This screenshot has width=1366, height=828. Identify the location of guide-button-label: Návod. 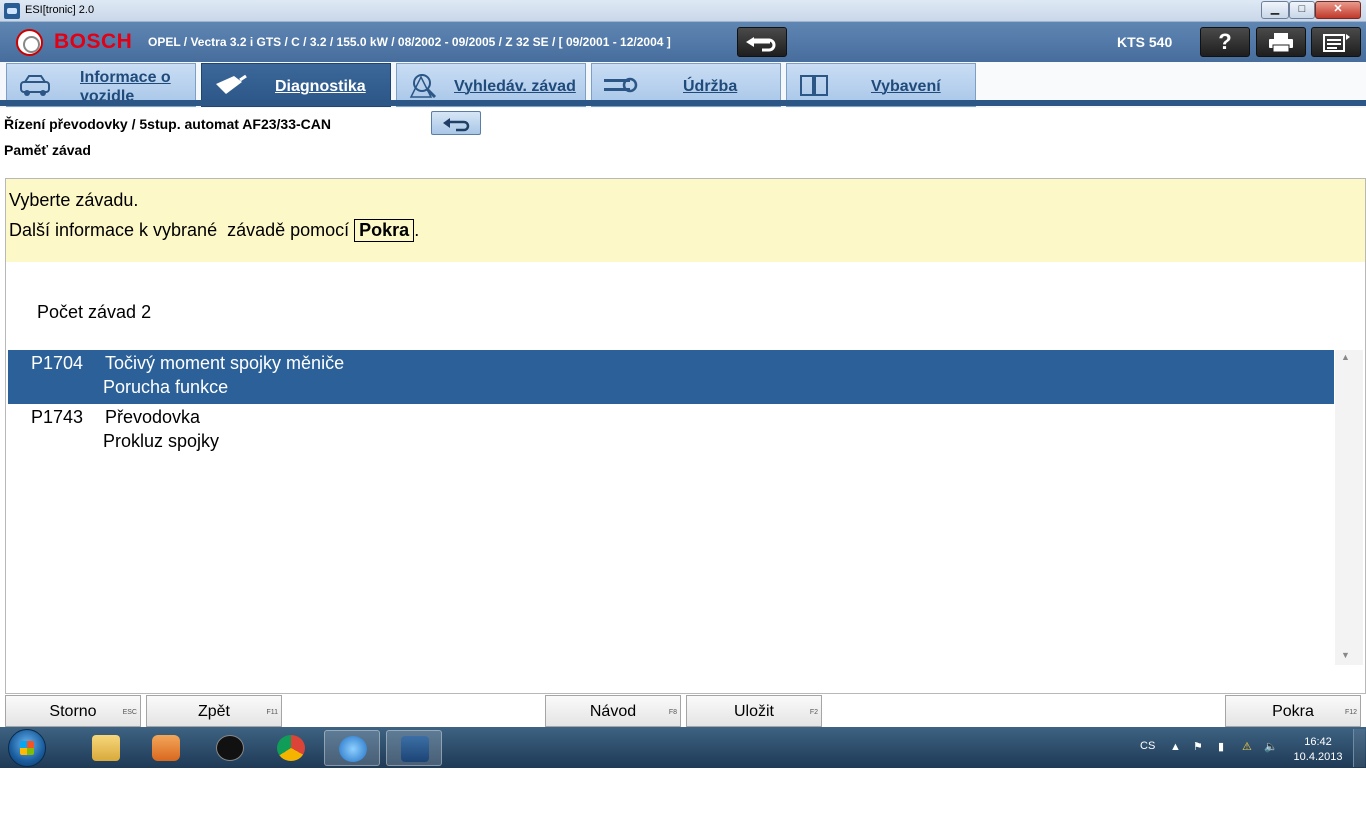
(613, 711).